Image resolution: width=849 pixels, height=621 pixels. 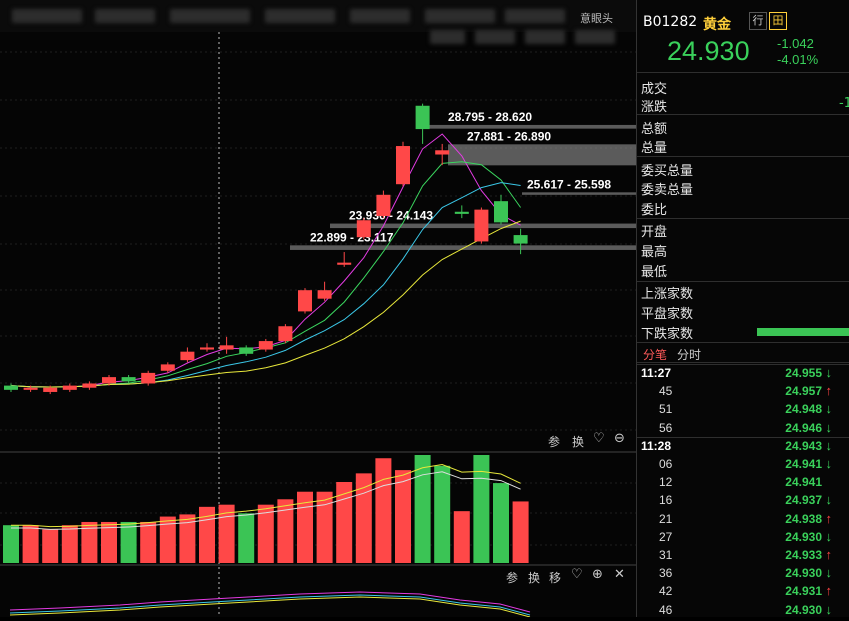 I want to click on switch-button-2: 换, so click(x=534, y=577).